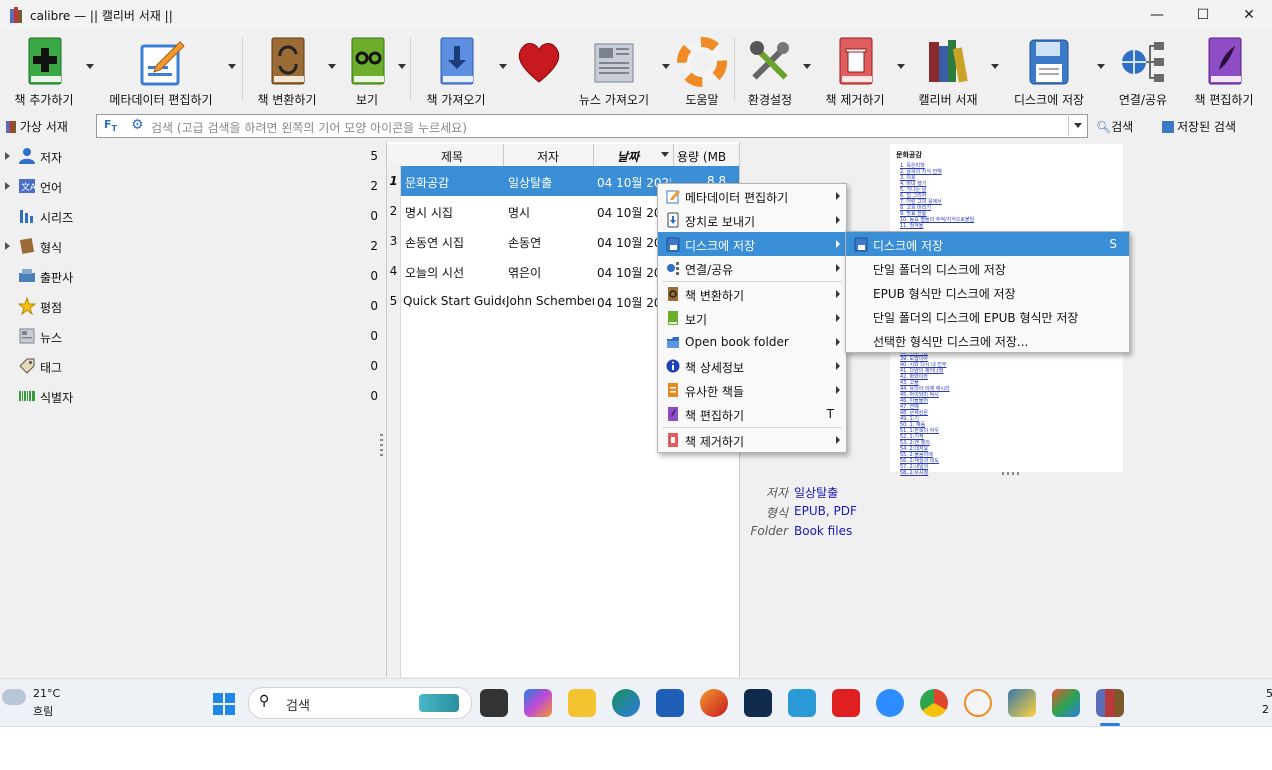  I want to click on python-icon, so click(1022, 703).